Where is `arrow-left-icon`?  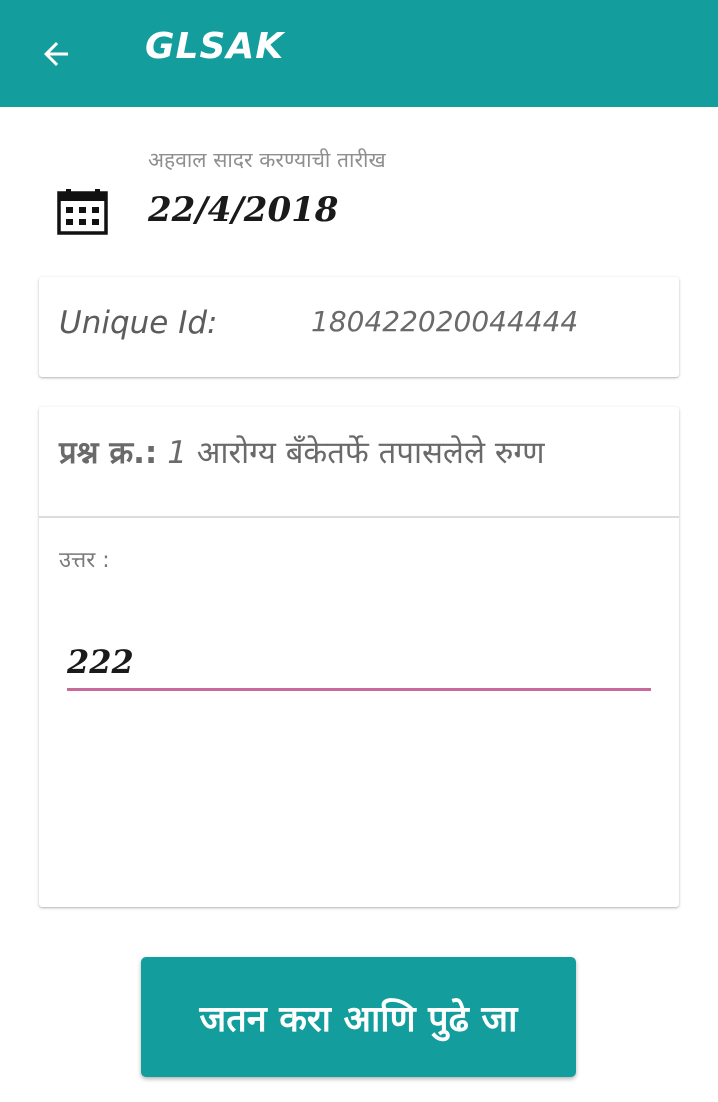 arrow-left-icon is located at coordinates (56, 54).